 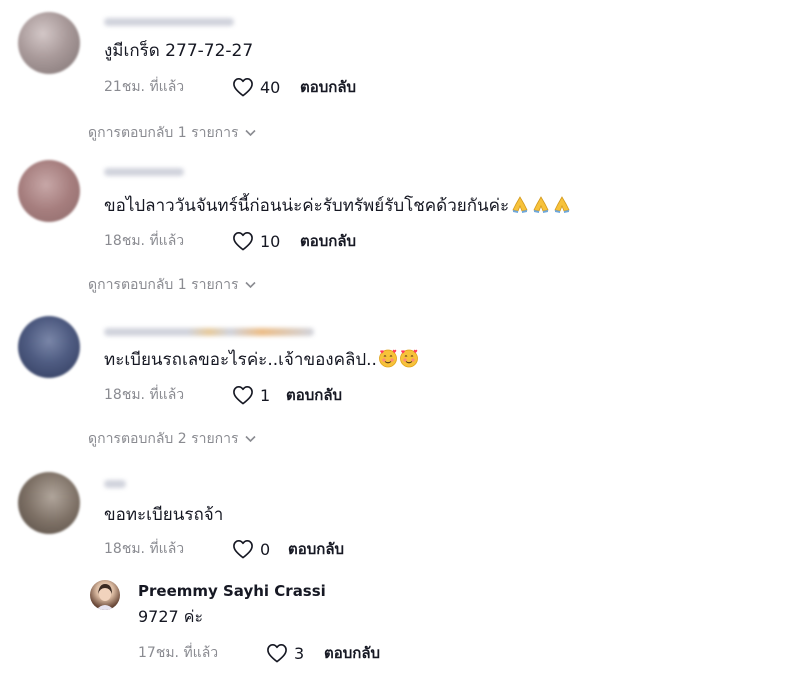 I want to click on profile-photo, so click(x=105, y=597).